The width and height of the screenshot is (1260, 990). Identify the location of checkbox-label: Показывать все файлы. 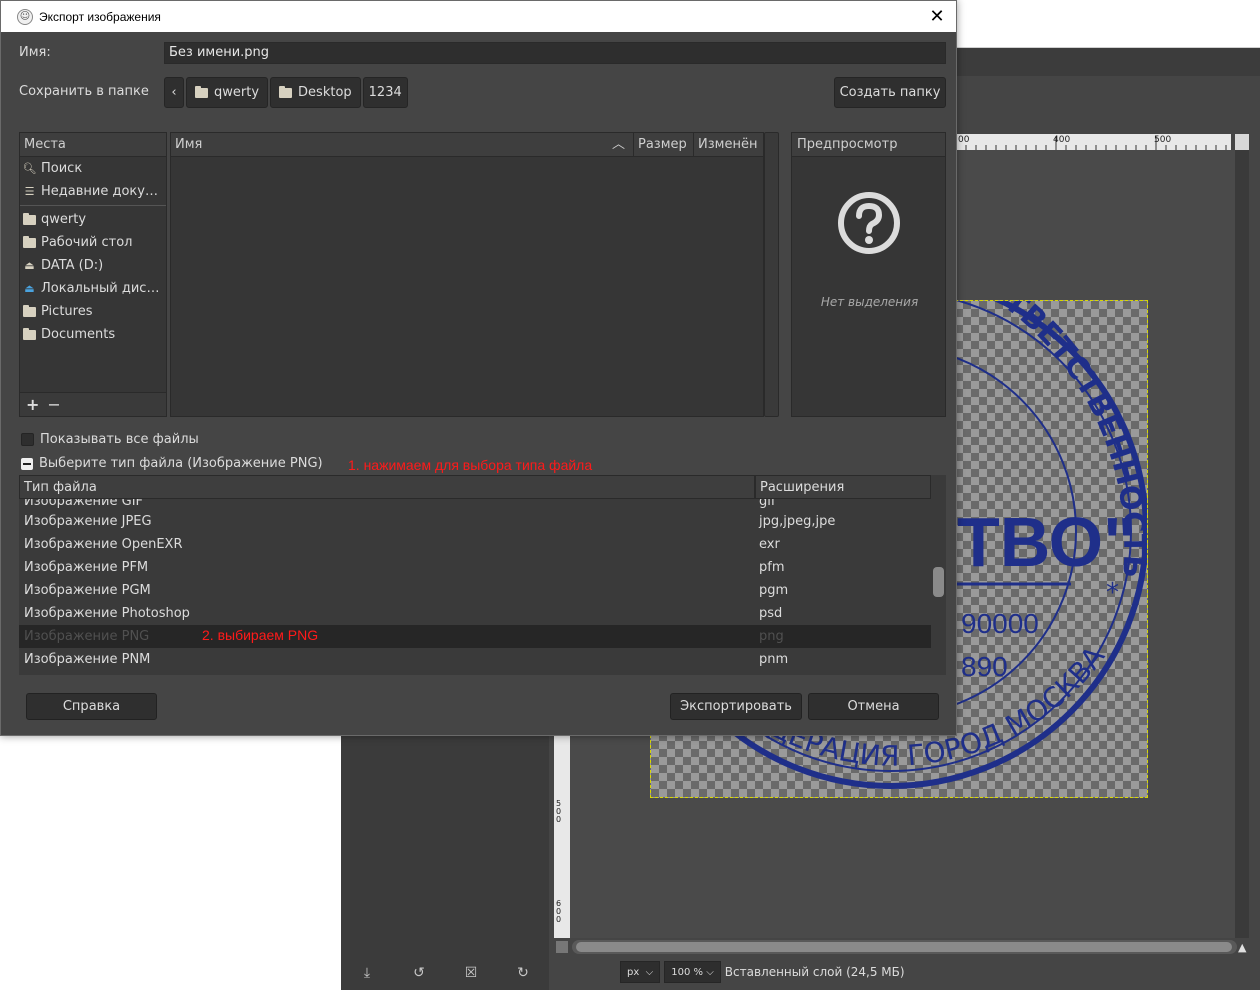
(119, 439).